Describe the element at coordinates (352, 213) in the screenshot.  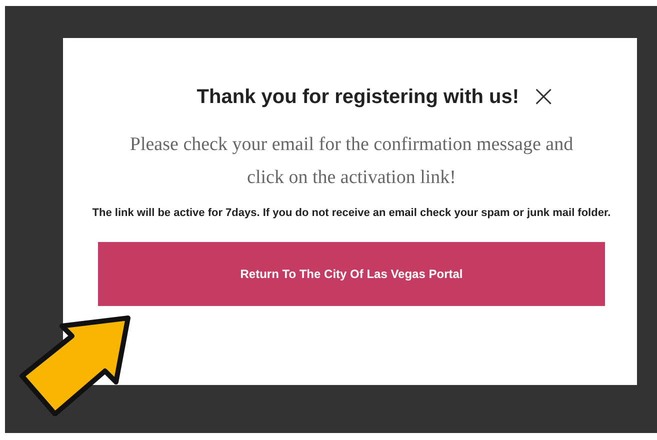
I see `activation-note: The link will be active for 7days. If you do not receive an email check your spam or junk mail folder.` at that location.